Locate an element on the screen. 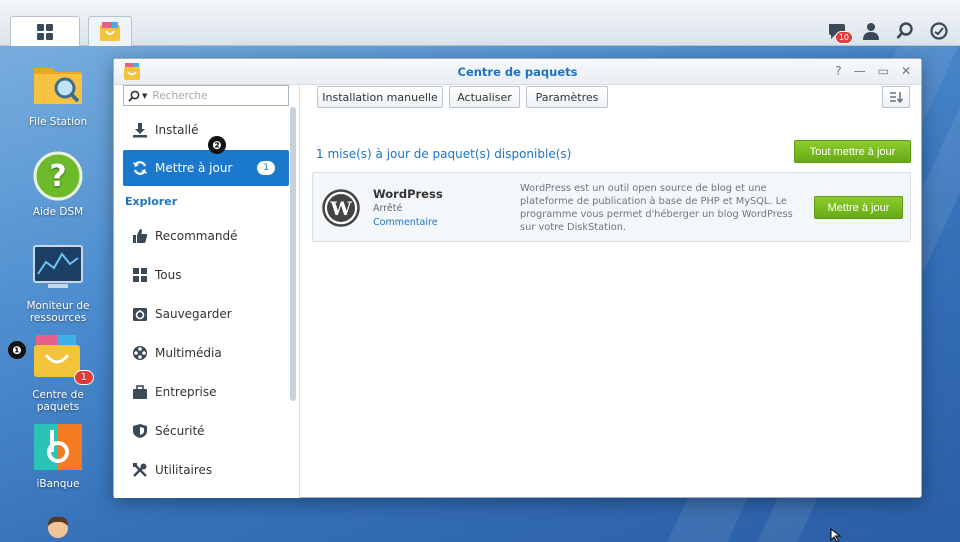  desktop-icon-file-station: File Station is located at coordinates (58, 94).